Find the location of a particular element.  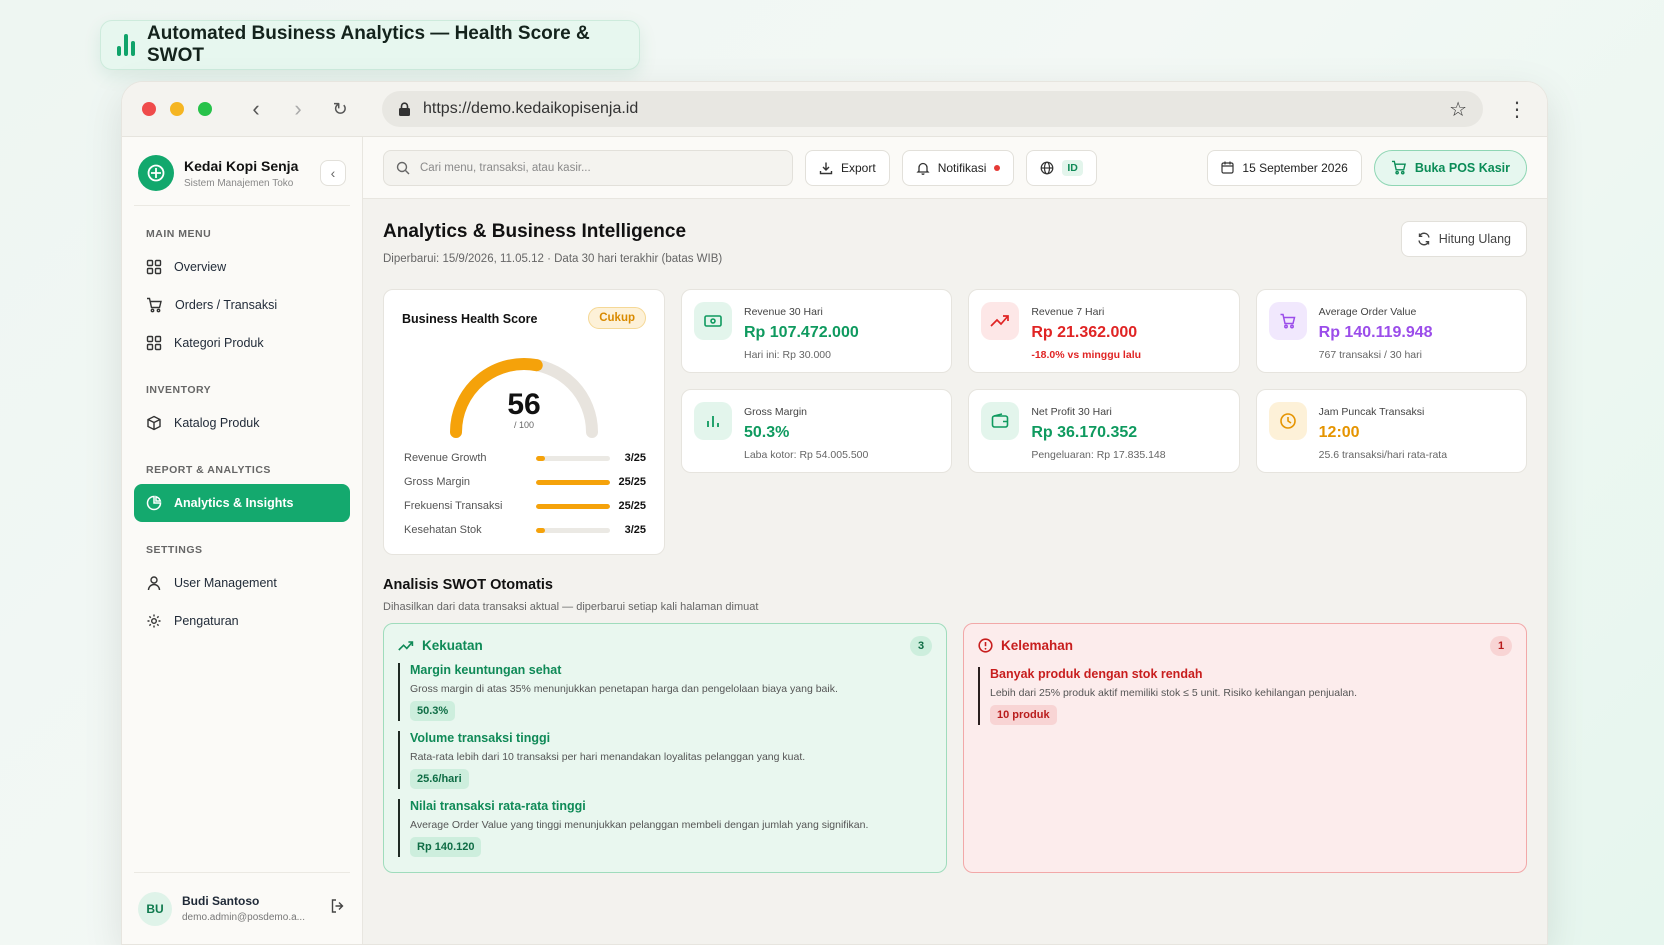

swot-item-title: Nilai transaksi rata-rata tinggi is located at coordinates (498, 806).